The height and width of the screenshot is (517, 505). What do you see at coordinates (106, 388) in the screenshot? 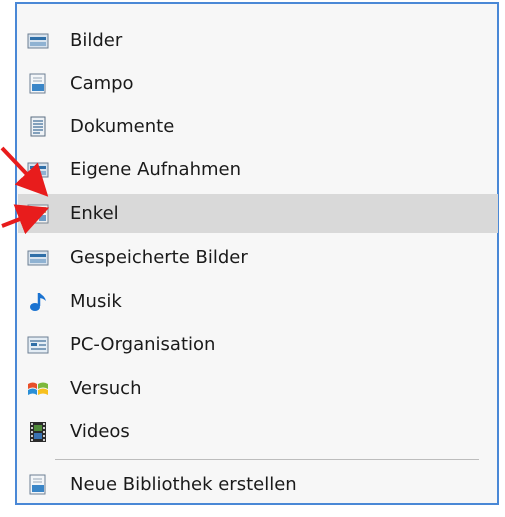
I see `menu-item-label: Versuch` at bounding box center [106, 388].